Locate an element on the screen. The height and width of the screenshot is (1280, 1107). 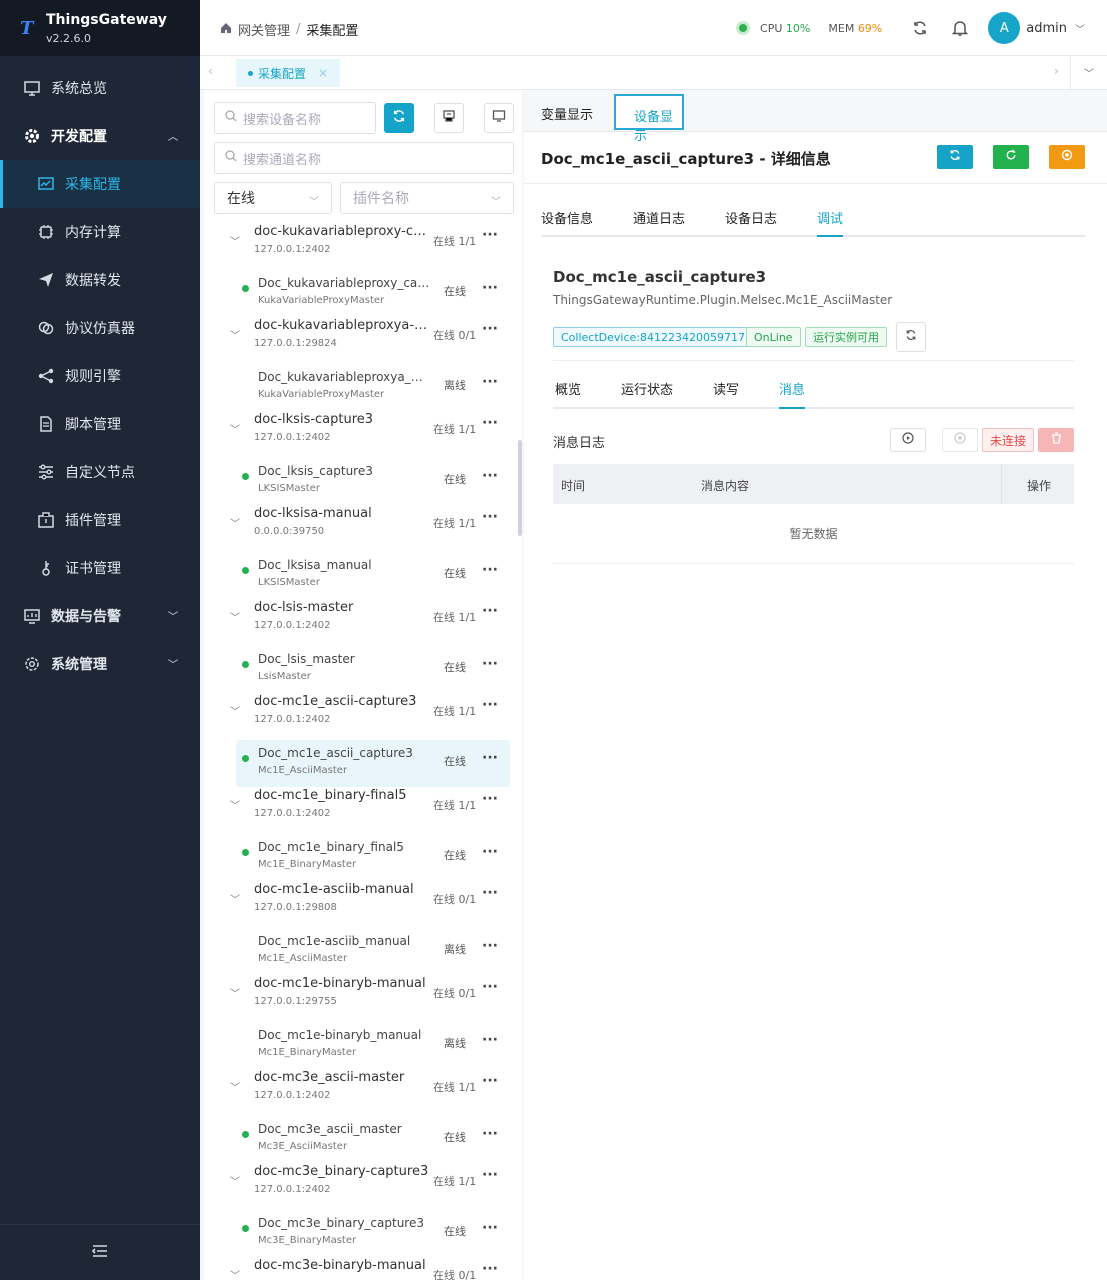
sidebar-collapse-button is located at coordinates (100, 1252).